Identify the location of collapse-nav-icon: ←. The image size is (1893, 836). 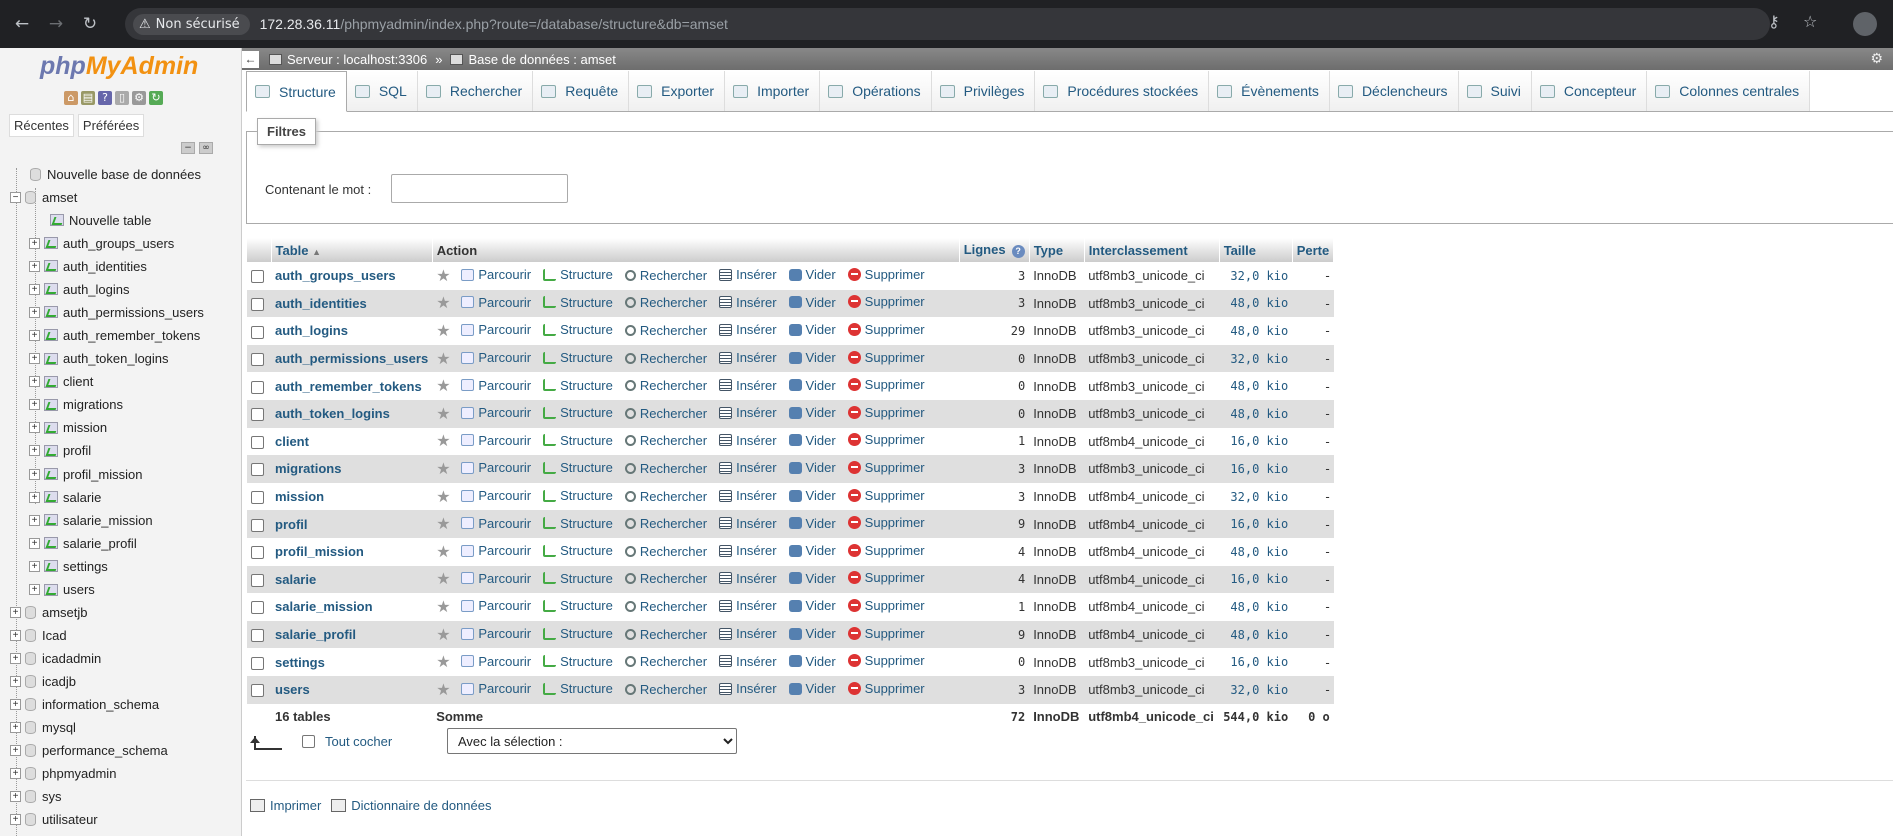
(250, 59).